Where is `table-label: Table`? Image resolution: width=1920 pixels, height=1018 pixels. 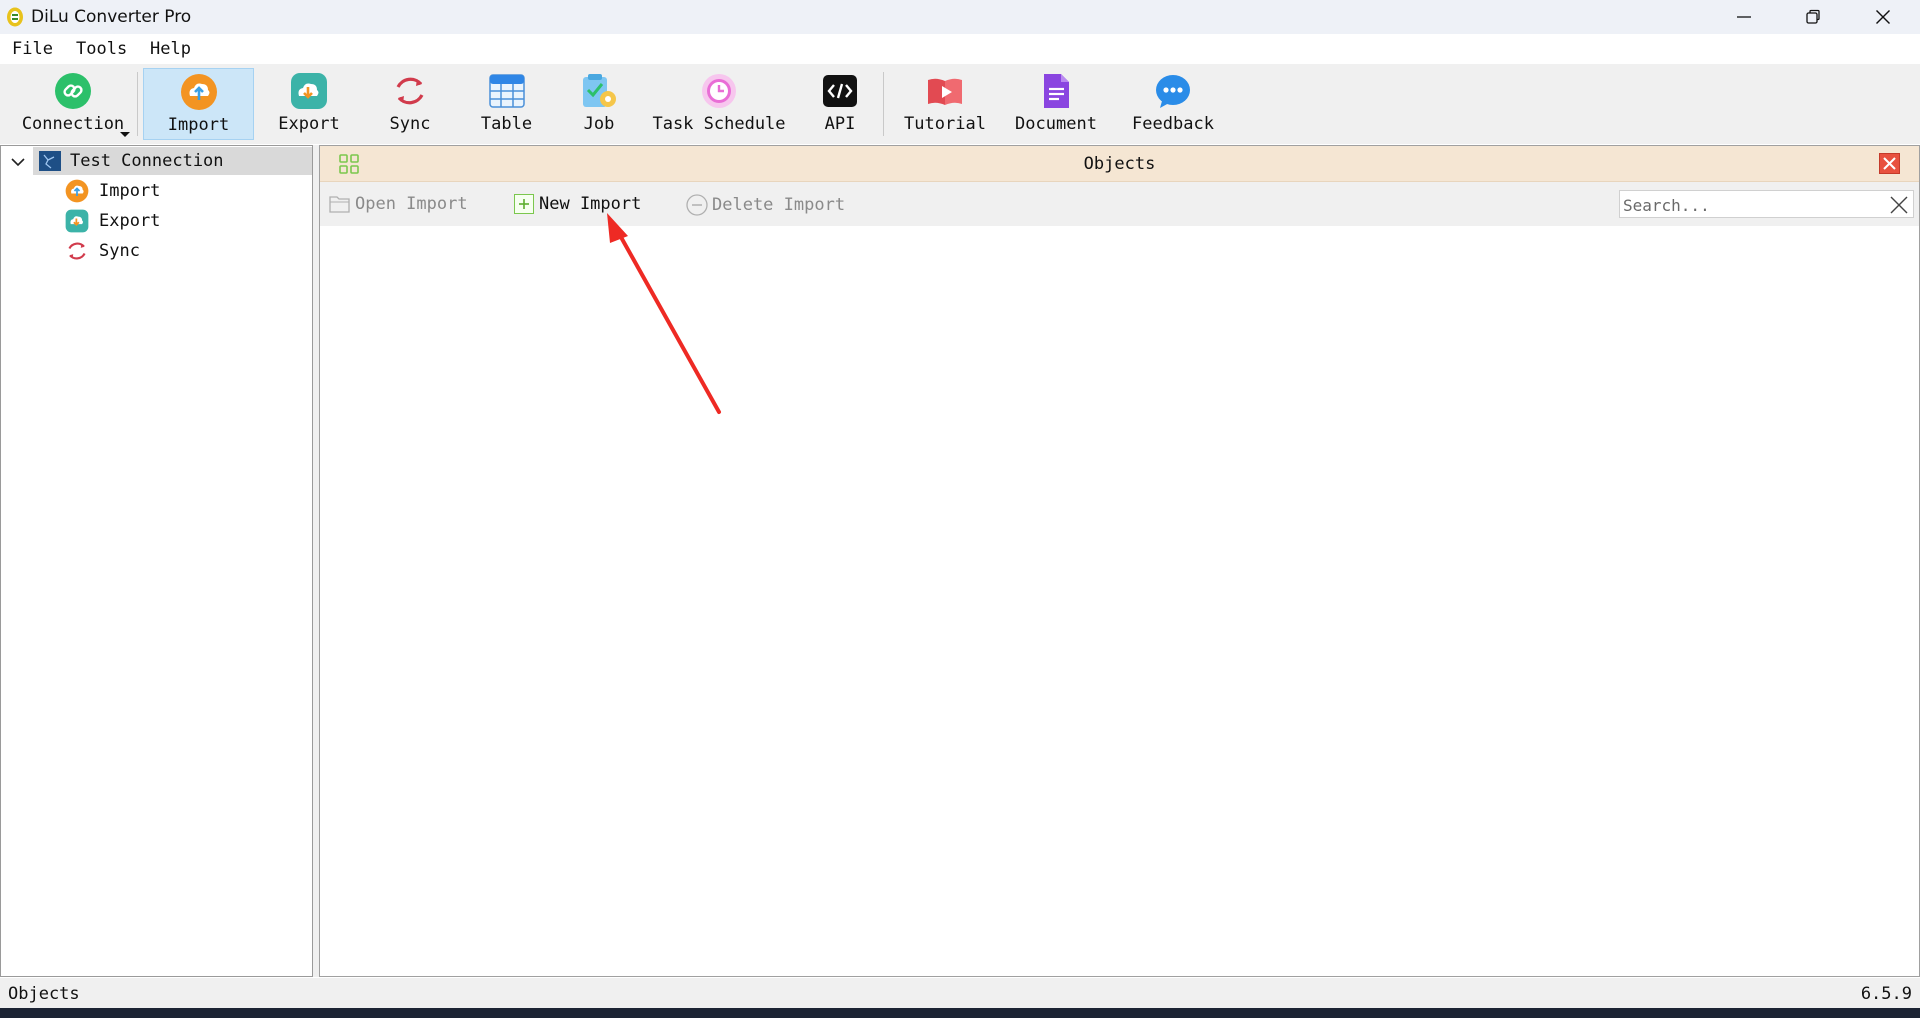
table-label: Table is located at coordinates (506, 124).